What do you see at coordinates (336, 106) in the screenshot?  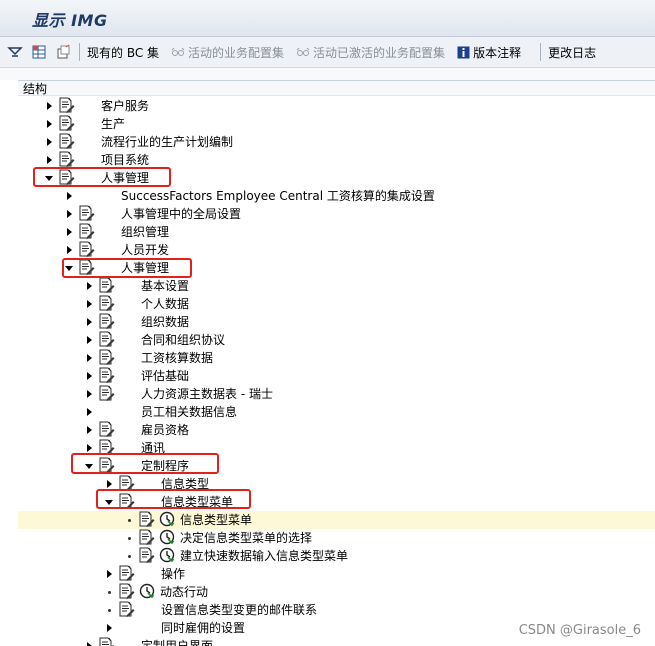 I see `tree-node: 客户服务` at bounding box center [336, 106].